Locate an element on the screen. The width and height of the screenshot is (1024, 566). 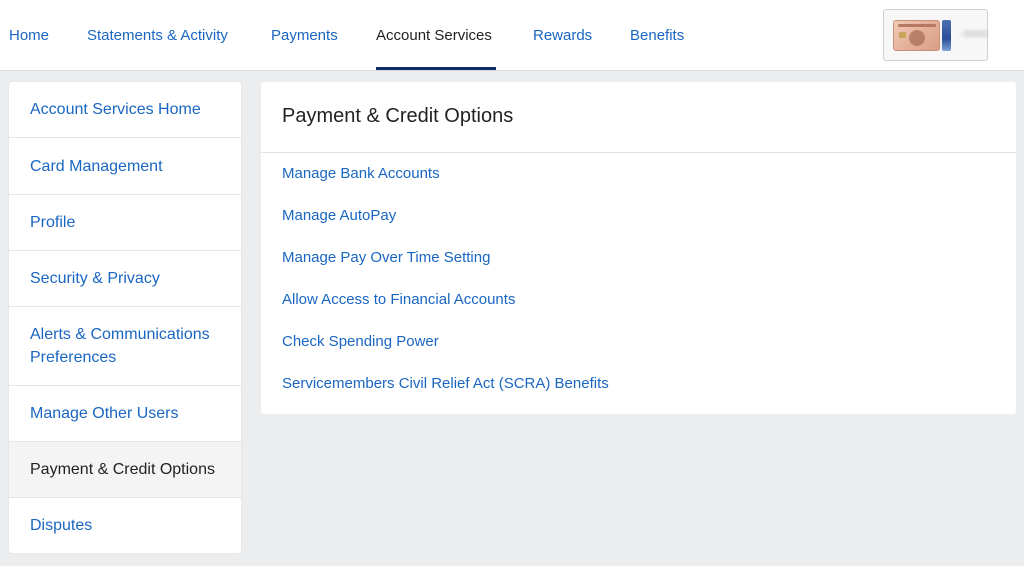
tab-payments: Payments is located at coordinates (304, 35).